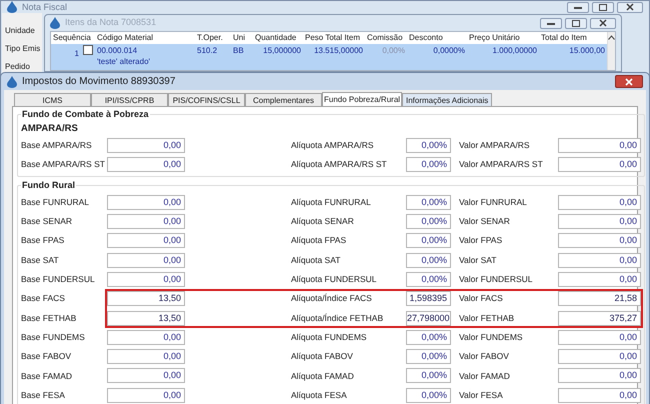 Image resolution: width=650 pixels, height=404 pixels. Describe the element at coordinates (496, 279) in the screenshot. I see `field-label: Valor FUNDERSUL` at that location.